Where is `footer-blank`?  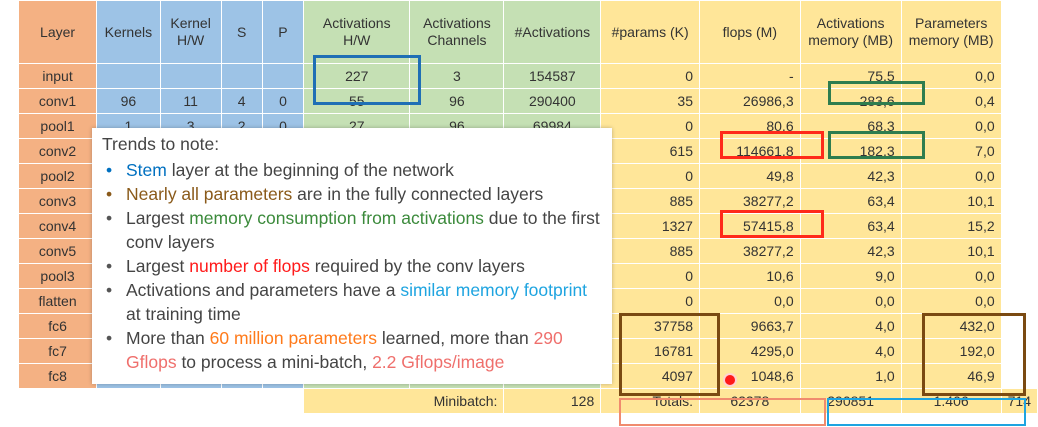
footer-blank is located at coordinates (161, 401).